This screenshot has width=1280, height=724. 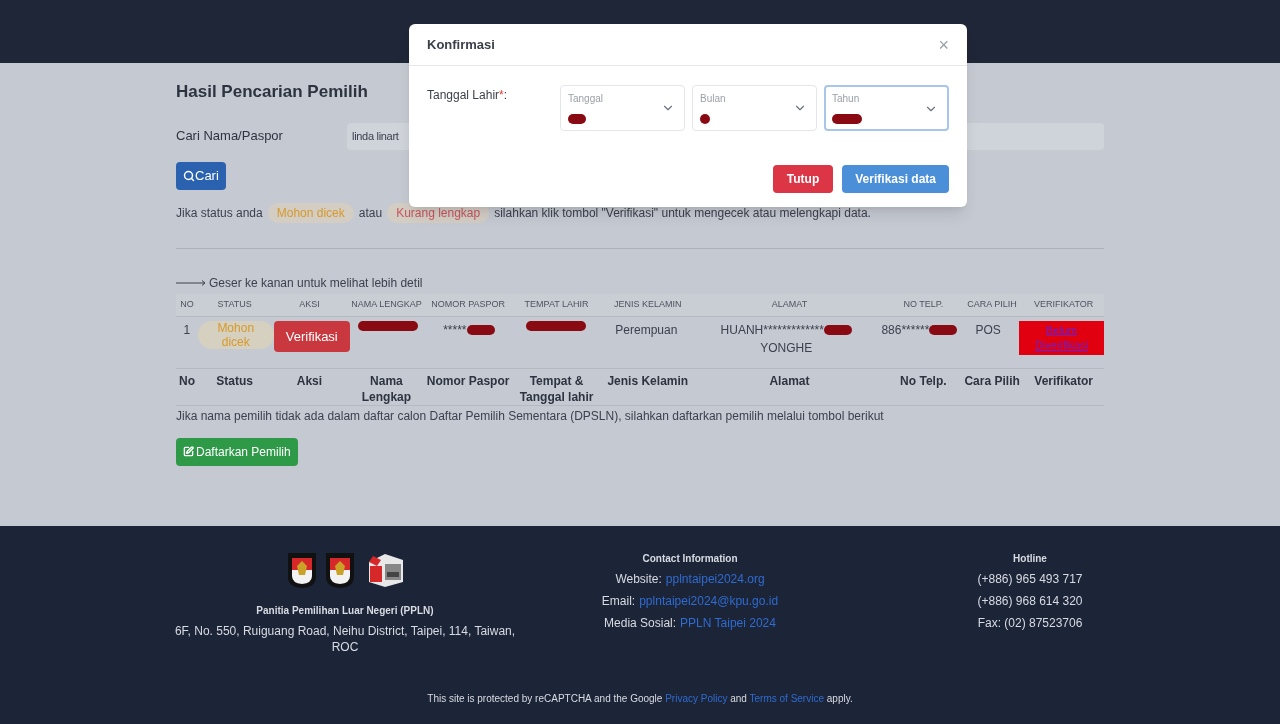 I want to click on column-footer: Alamat, so click(x=789, y=380).